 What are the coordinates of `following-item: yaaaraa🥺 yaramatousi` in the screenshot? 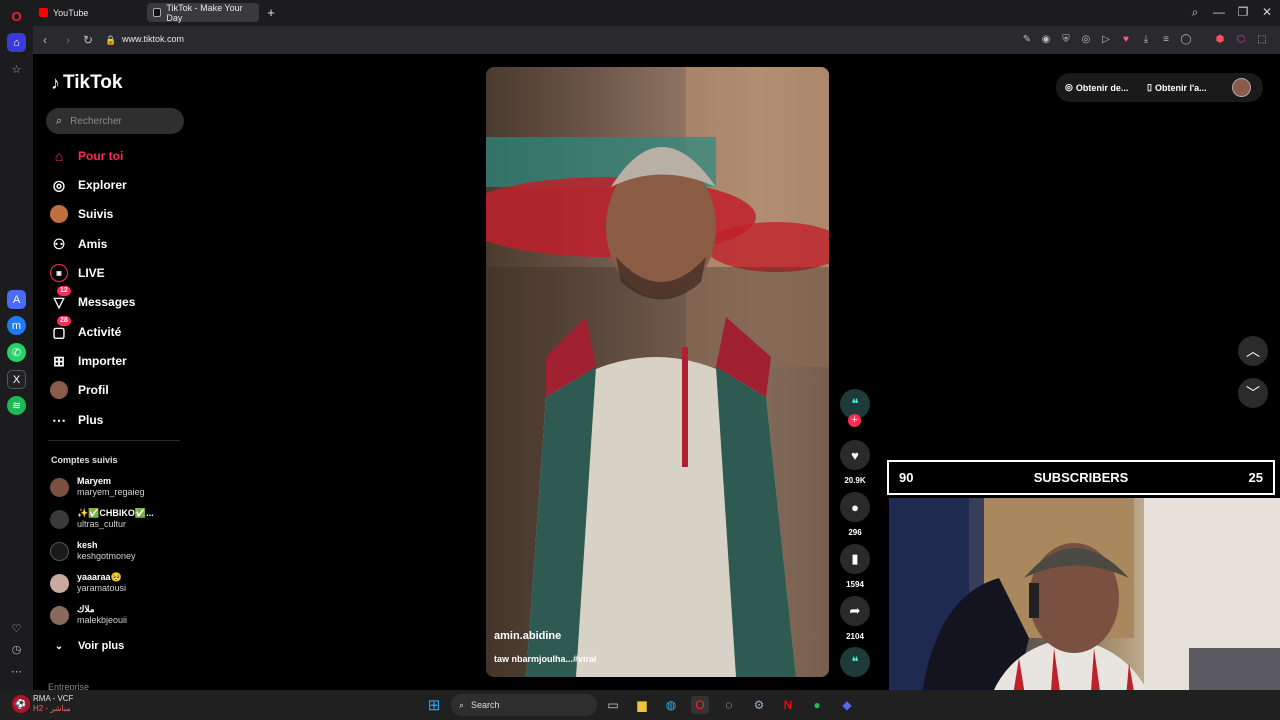 It's located at (88, 583).